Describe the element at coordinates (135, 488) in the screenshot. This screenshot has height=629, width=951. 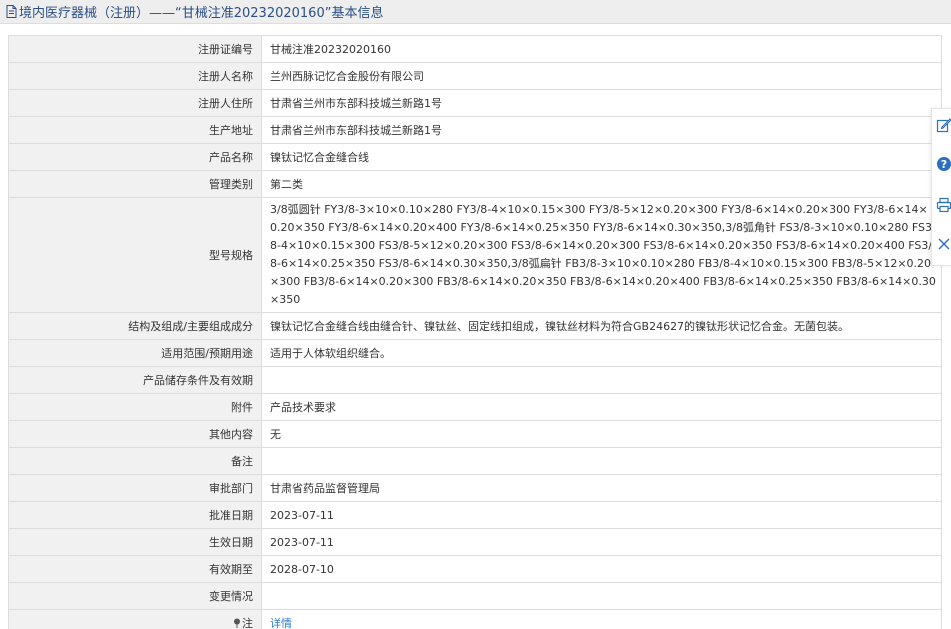
I see `row-label: 审批部门` at that location.